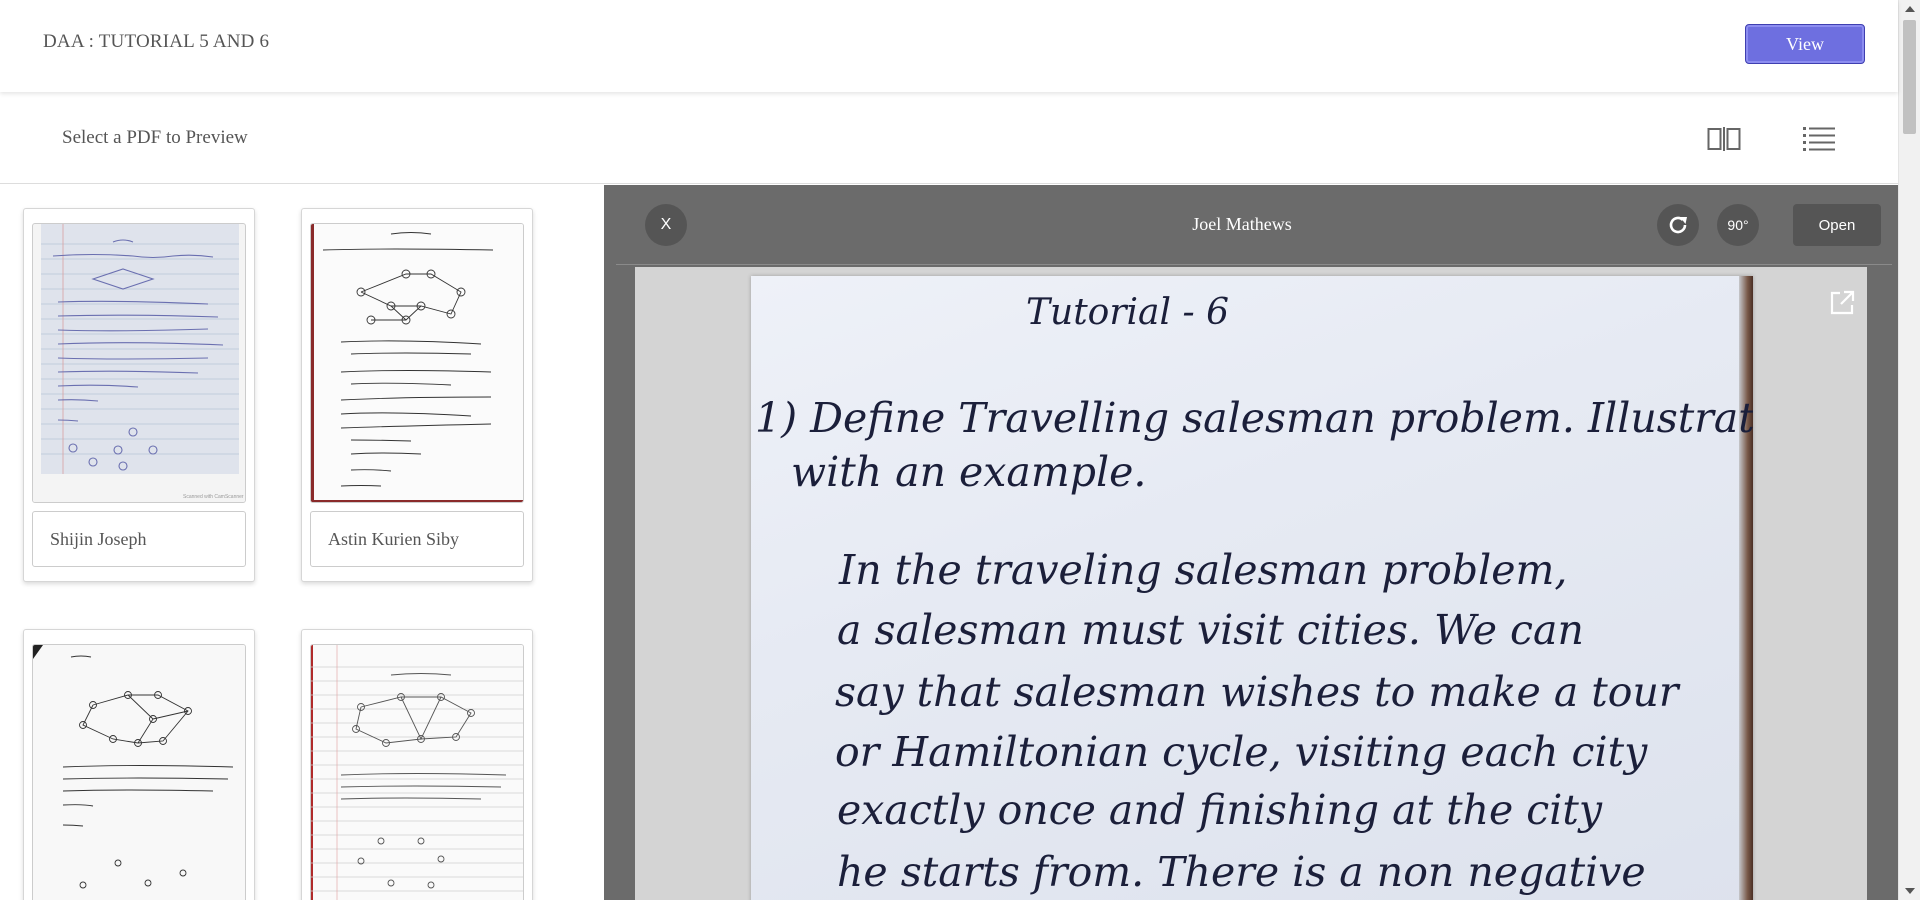  Describe the element at coordinates (156, 41) in the screenshot. I see `page-title: DAA : TUTORIAL 5 AND 6` at that location.